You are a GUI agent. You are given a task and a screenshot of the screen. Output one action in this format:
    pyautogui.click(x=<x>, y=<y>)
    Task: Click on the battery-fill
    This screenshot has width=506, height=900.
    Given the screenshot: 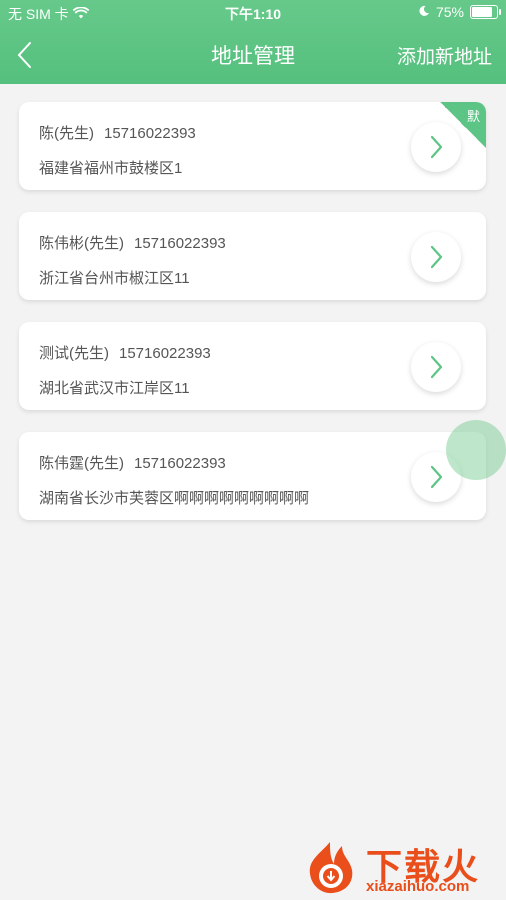 What is the action you would take?
    pyautogui.click(x=482, y=12)
    